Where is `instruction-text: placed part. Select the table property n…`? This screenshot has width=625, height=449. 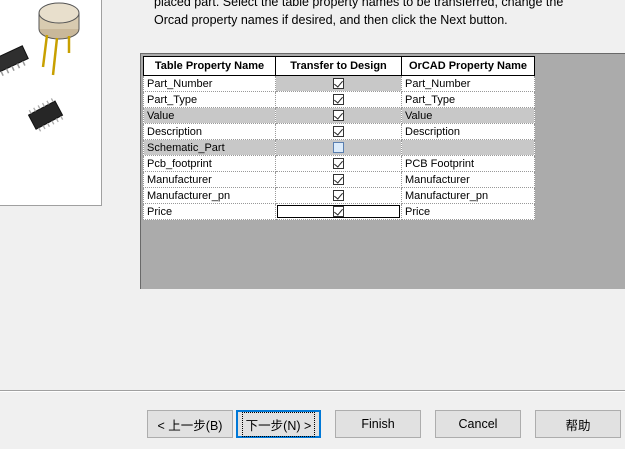 instruction-text: placed part. Select the table property n… is located at coordinates (389, 14).